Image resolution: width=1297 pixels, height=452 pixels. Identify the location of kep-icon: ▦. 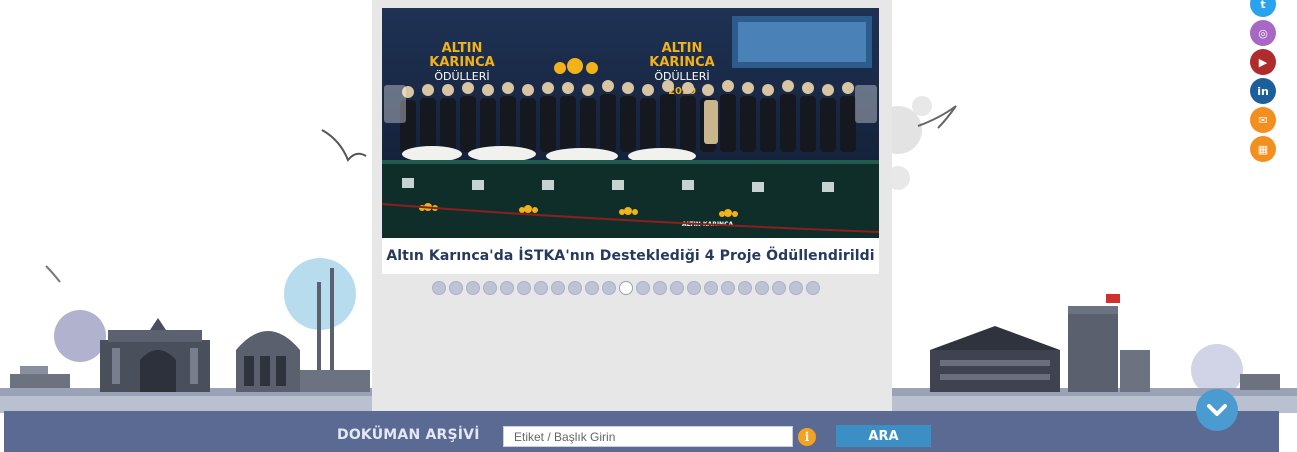
(1263, 149).